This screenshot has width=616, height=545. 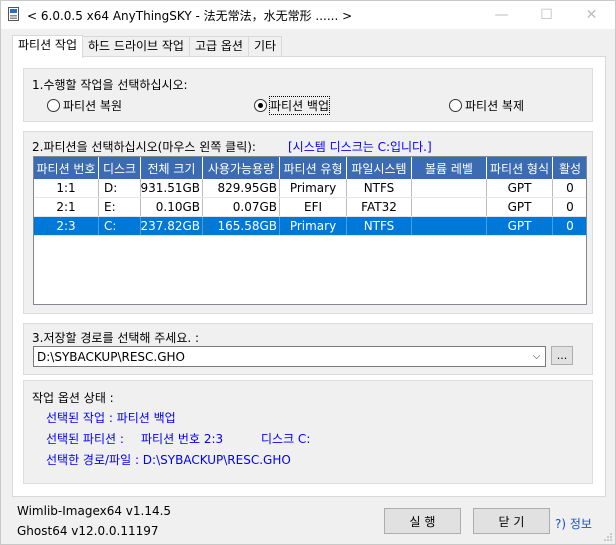 What do you see at coordinates (379, 168) in the screenshot?
I see `col-filesystem: 파일시스템` at bounding box center [379, 168].